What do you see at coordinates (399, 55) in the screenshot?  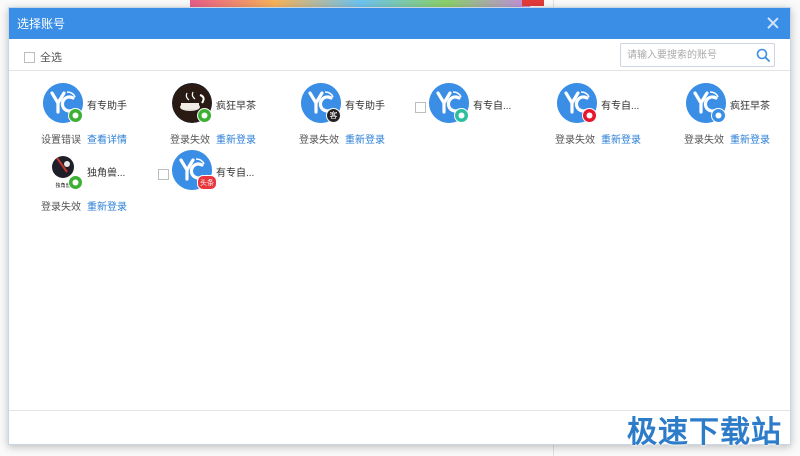 I see `dialog-toolbar: 全选` at bounding box center [399, 55].